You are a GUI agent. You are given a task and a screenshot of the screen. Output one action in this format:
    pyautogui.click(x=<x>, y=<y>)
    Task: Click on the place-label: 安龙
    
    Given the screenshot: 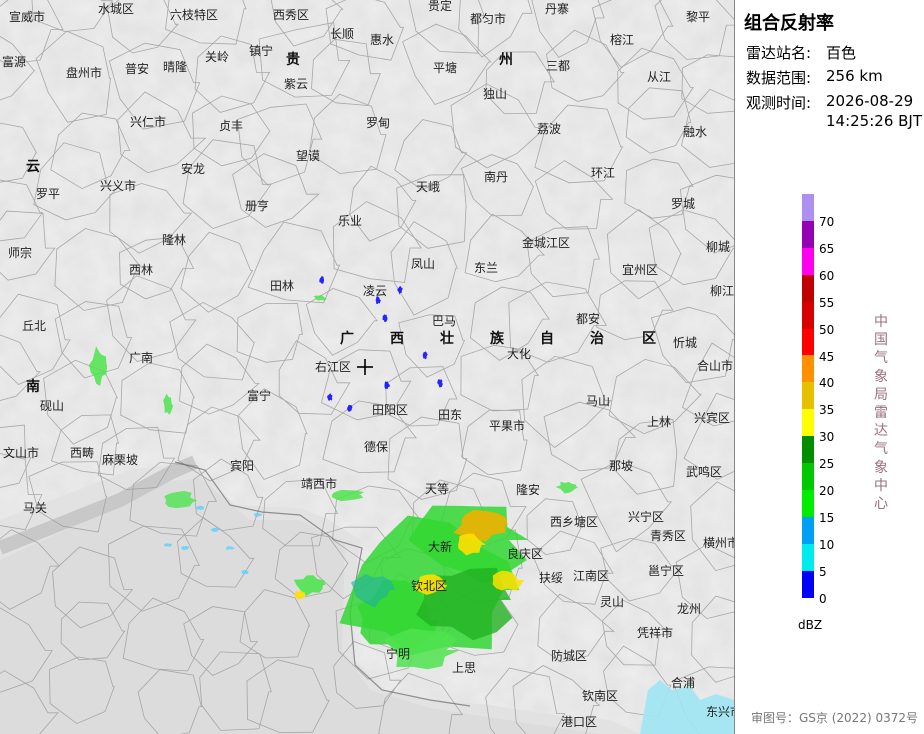 What is the action you would take?
    pyautogui.click(x=193, y=169)
    